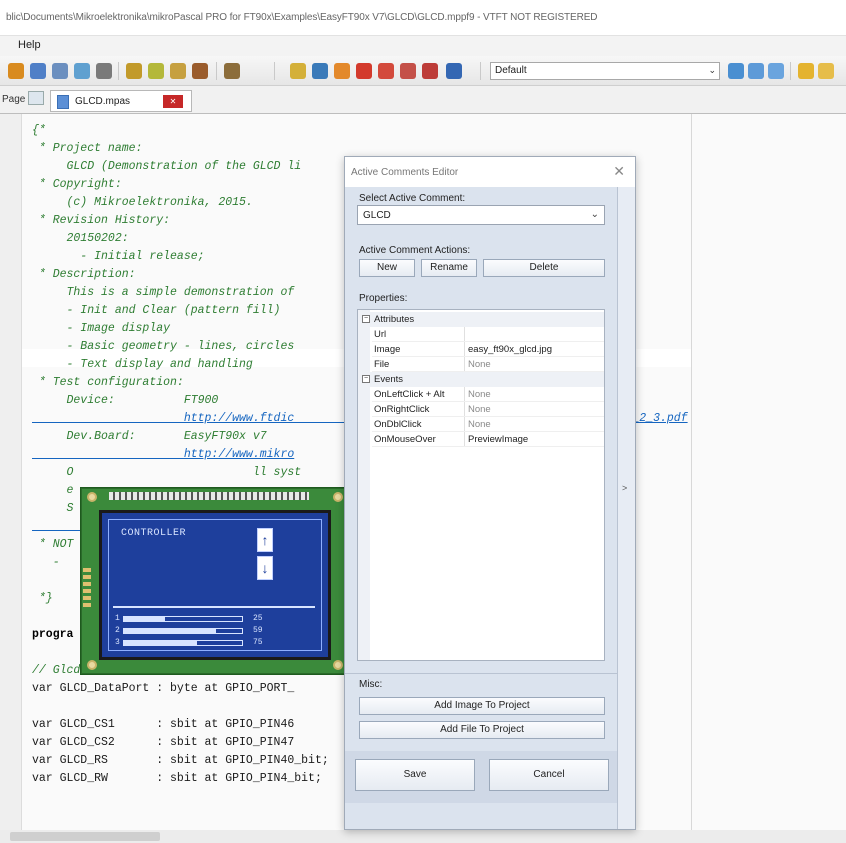  I want to click on uncomment-icon, so click(430, 71).